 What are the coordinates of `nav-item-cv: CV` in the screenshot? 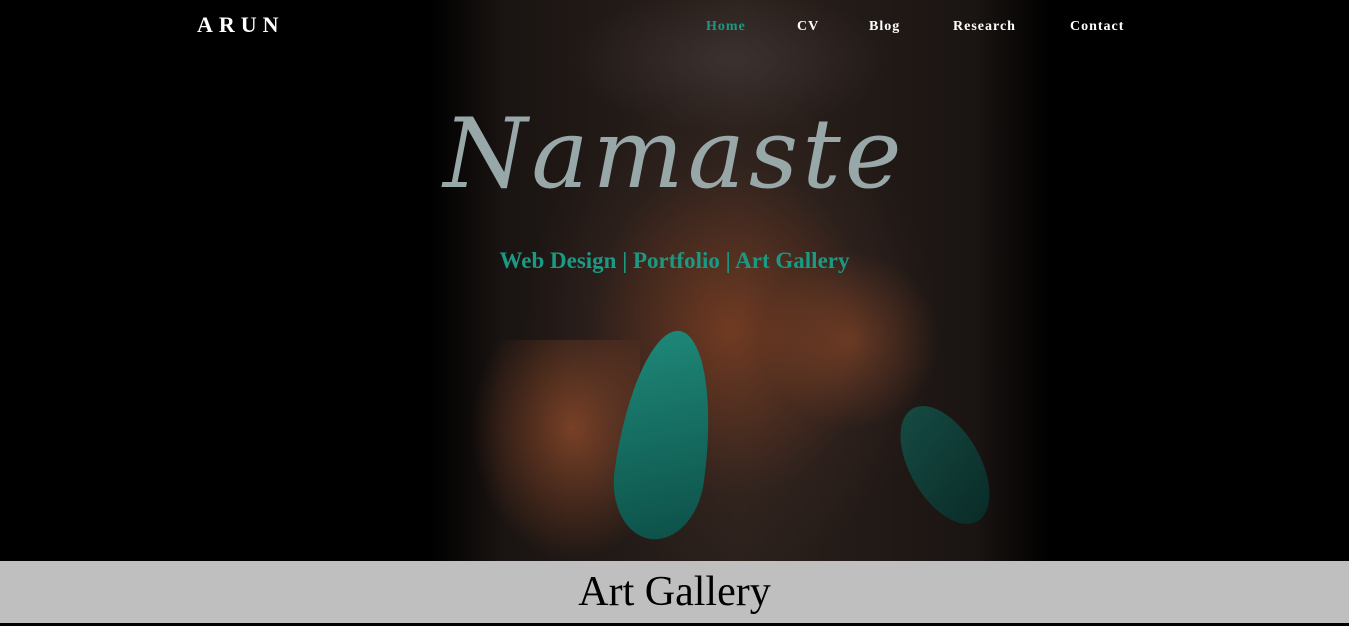 It's located at (808, 27).